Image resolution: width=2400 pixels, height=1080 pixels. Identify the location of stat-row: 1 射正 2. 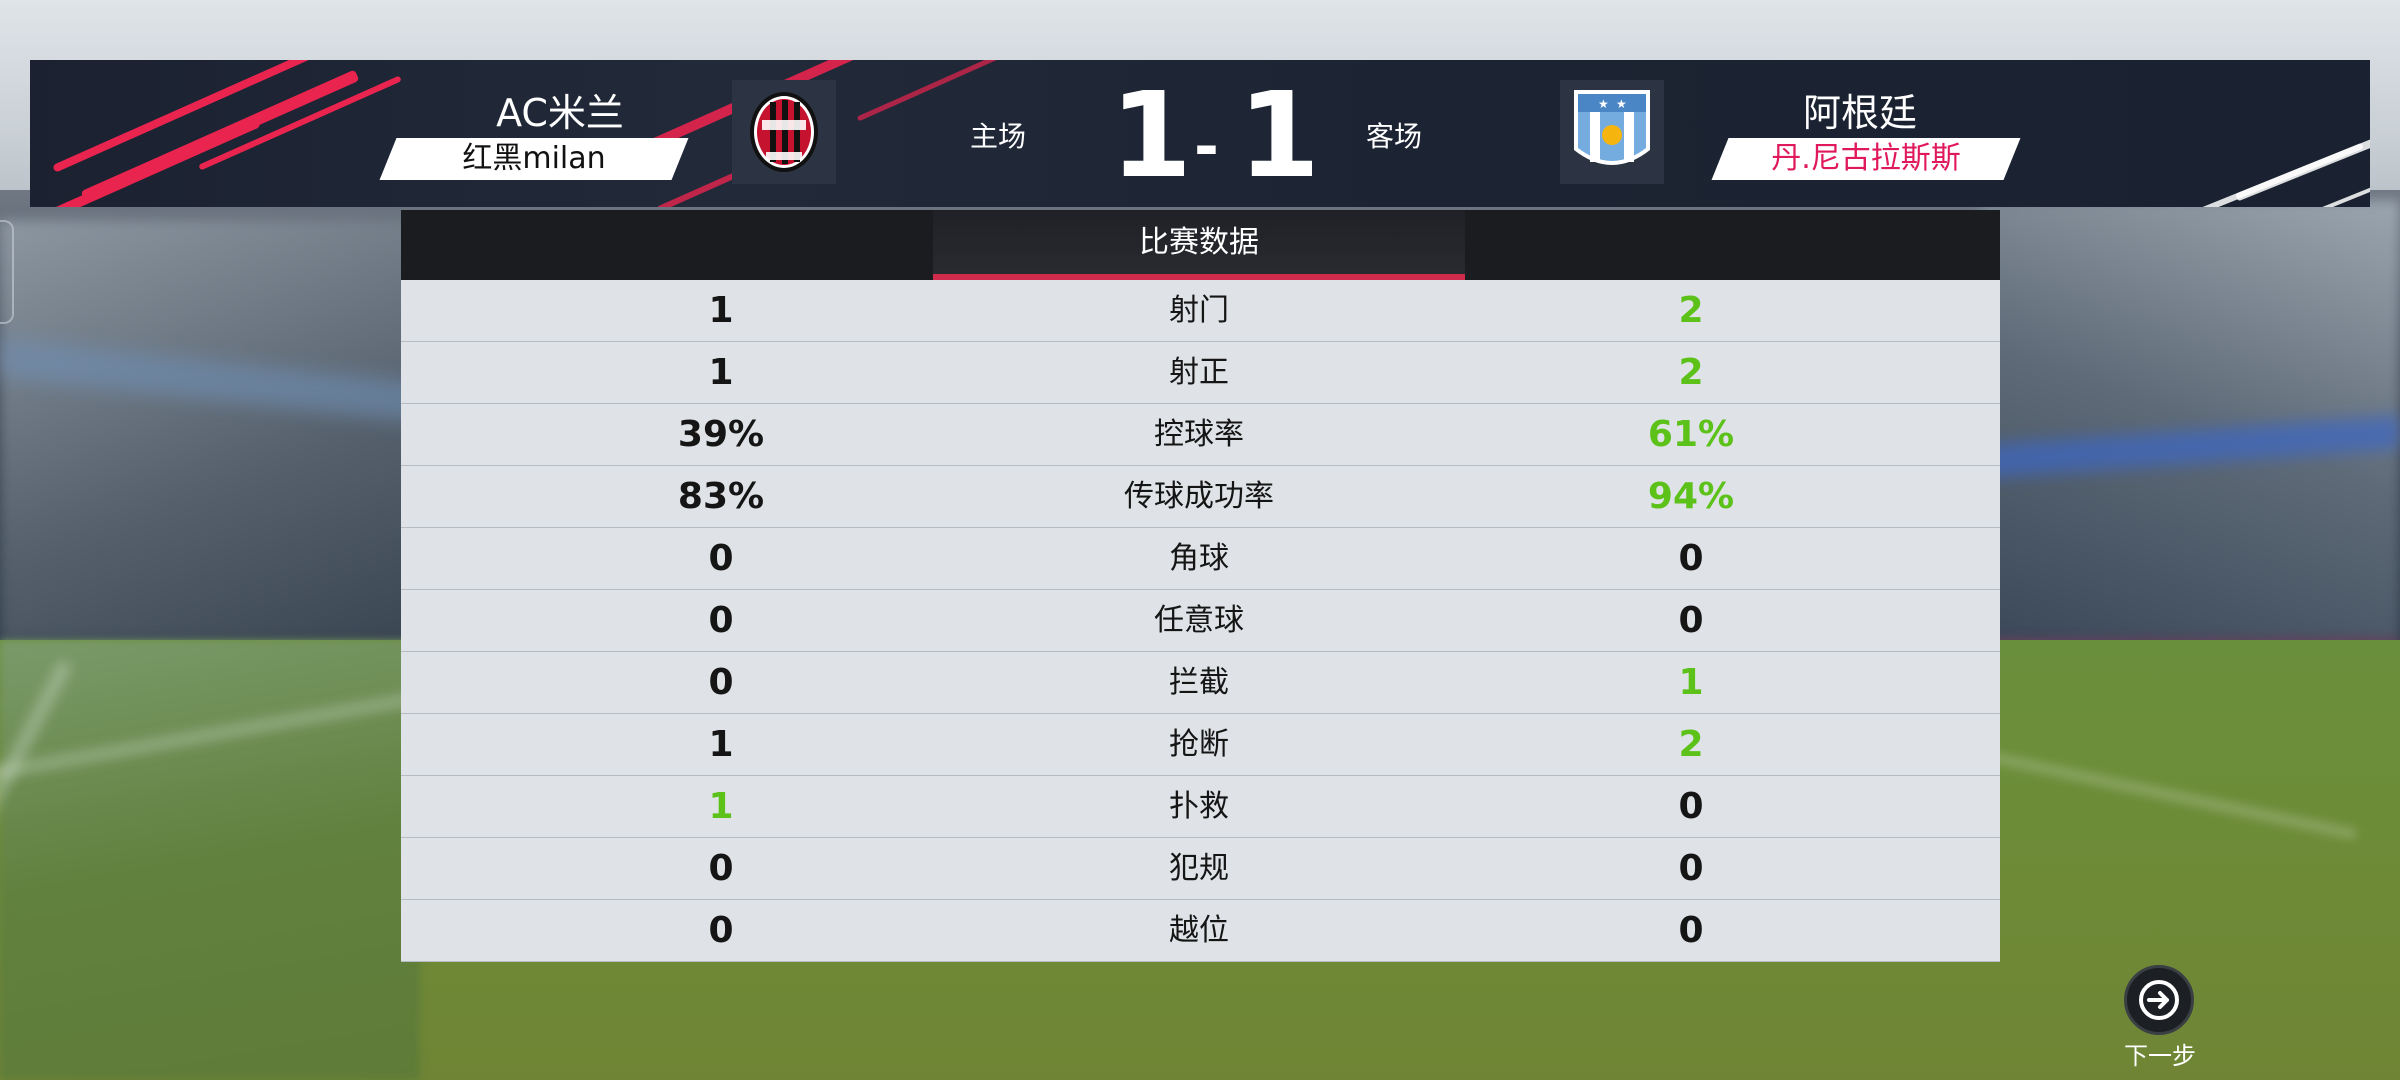
(1200, 373).